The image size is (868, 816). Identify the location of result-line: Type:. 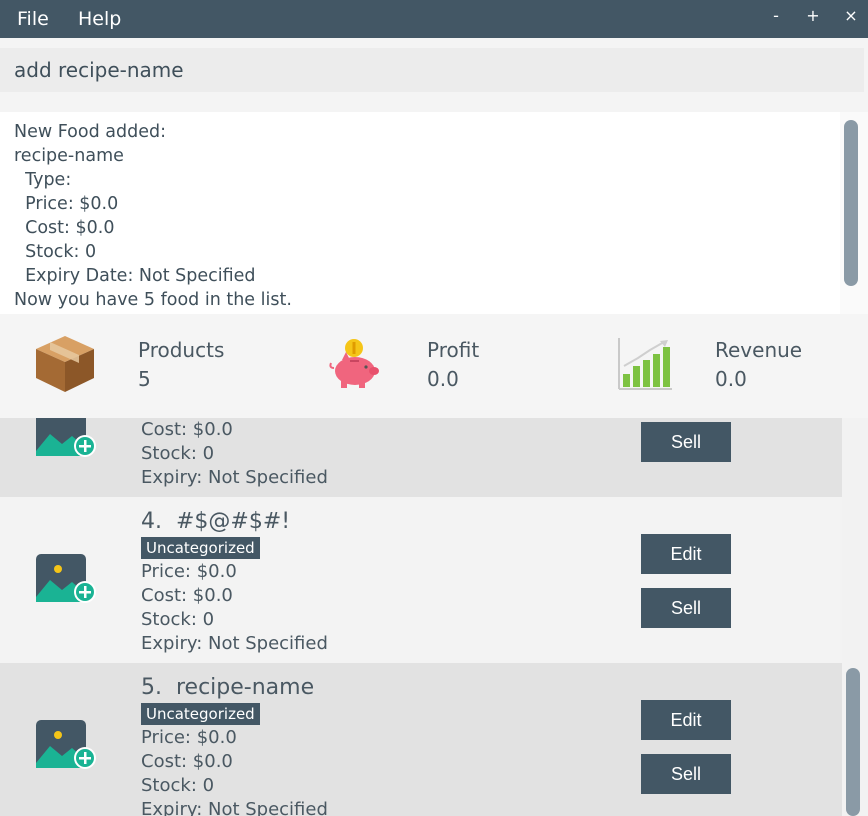
(43, 180).